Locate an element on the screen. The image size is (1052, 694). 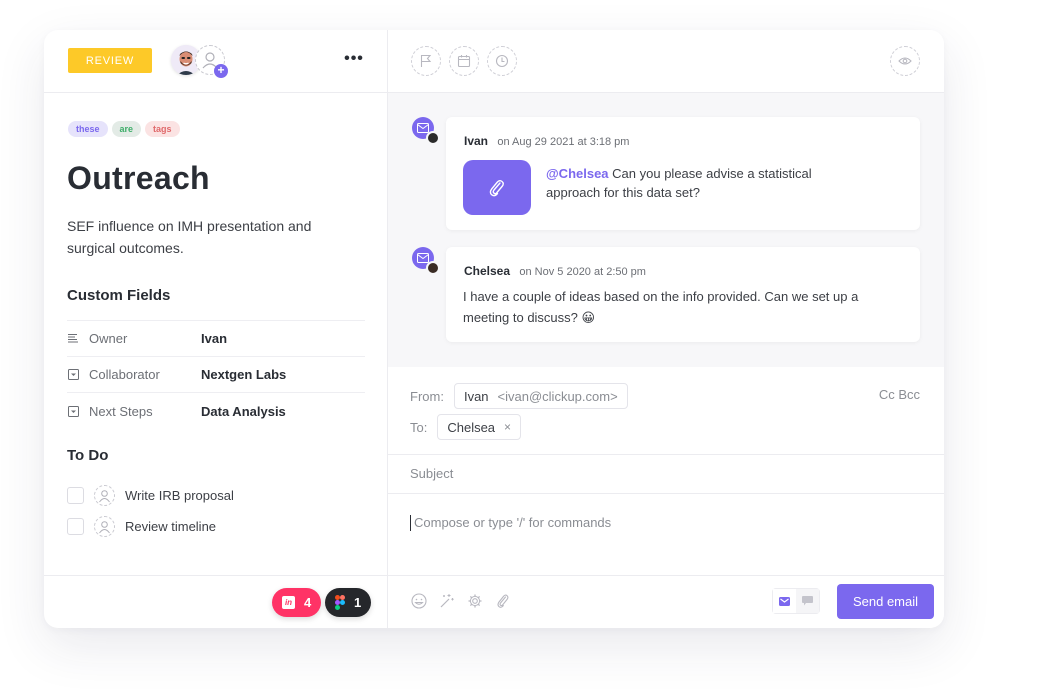
emoji-icon is located at coordinates (419, 601).